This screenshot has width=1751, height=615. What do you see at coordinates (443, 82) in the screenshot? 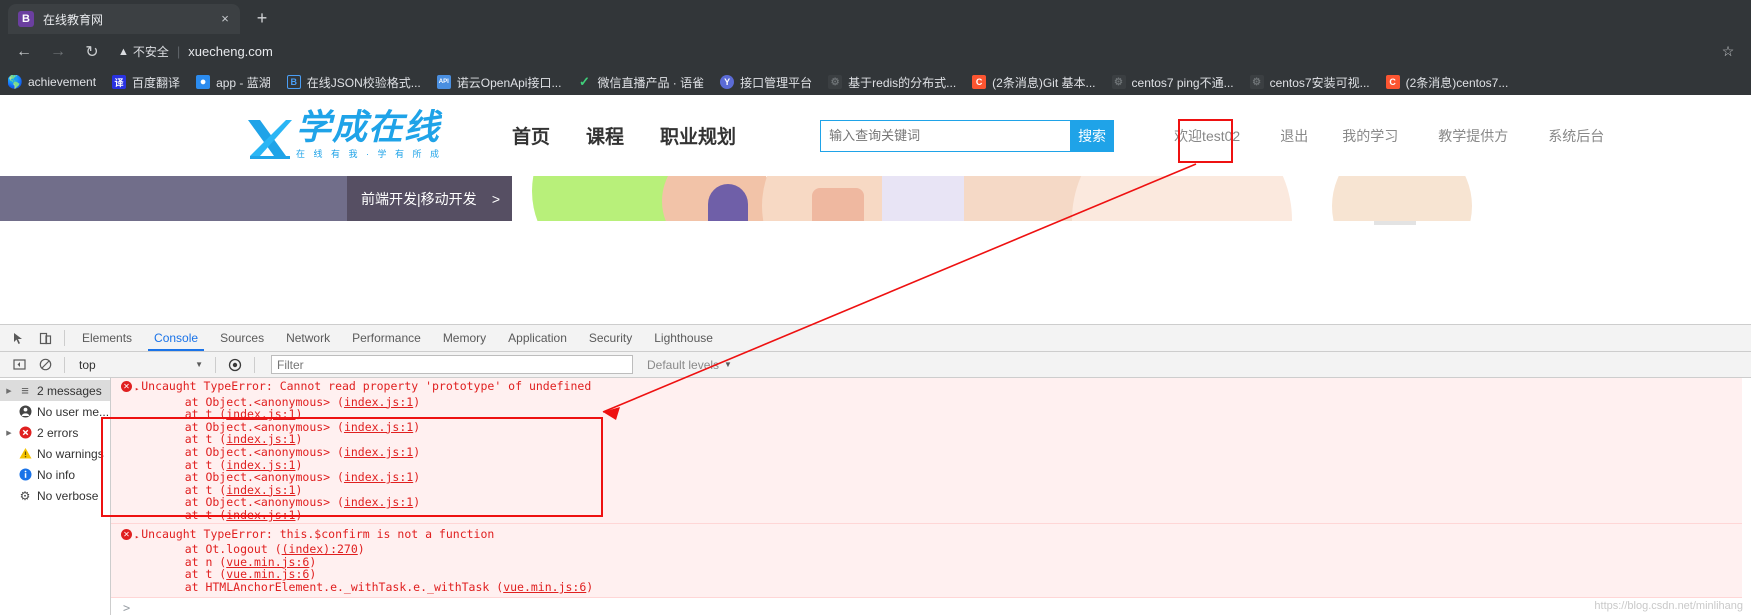
I see `api-icon: API` at bounding box center [443, 82].